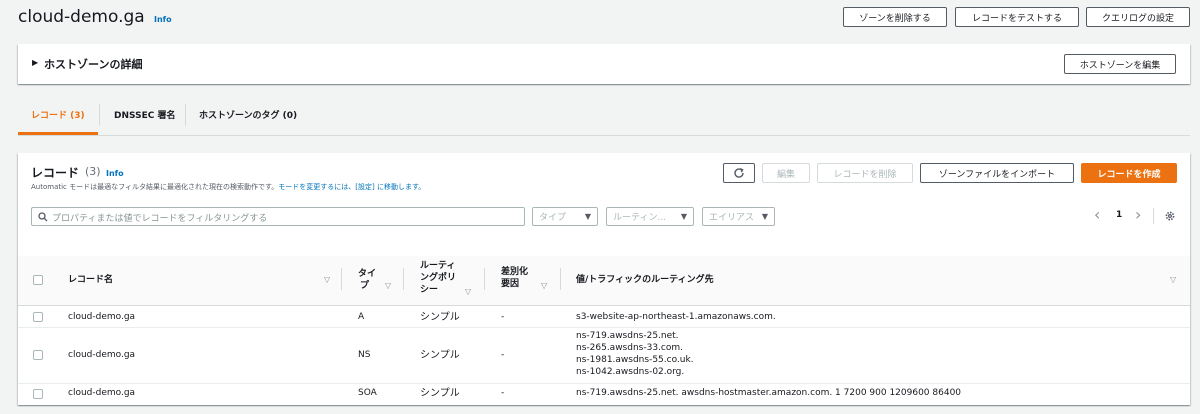  I want to click on type-filter-label: タイプ, so click(553, 218).